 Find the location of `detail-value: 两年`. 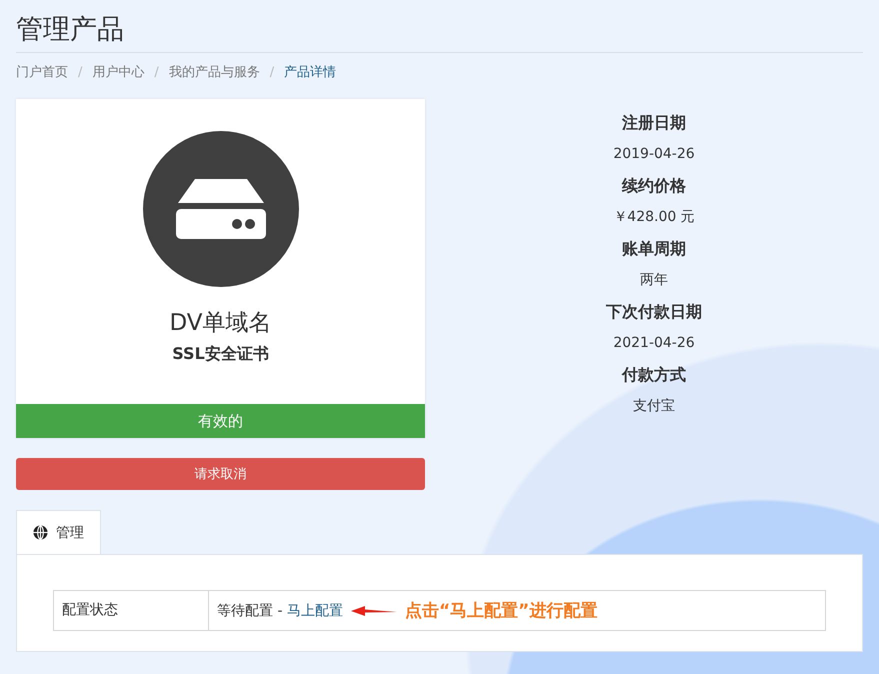

detail-value: 两年 is located at coordinates (654, 280).